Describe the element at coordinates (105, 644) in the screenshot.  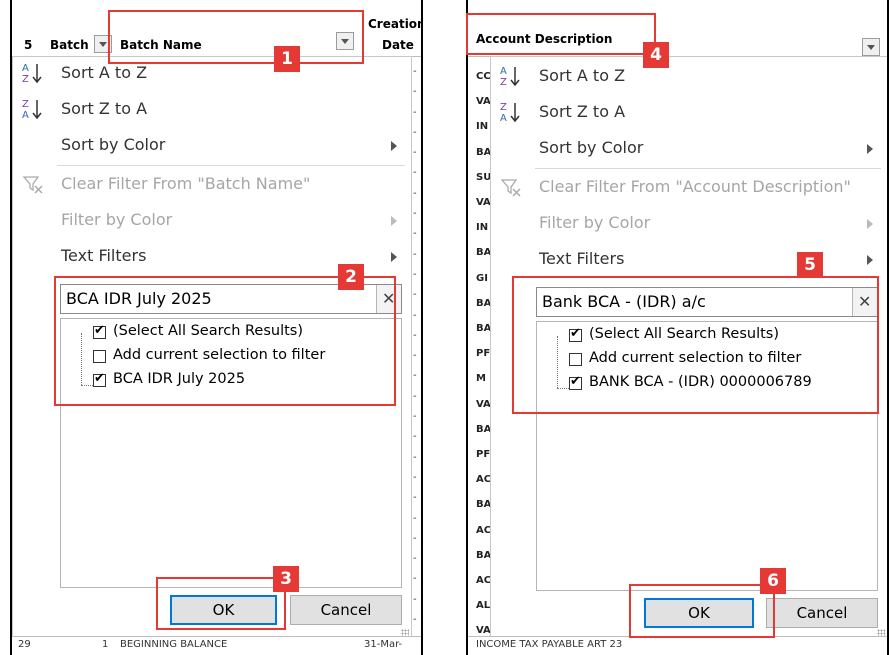
I see `footer-batch: 1` at that location.